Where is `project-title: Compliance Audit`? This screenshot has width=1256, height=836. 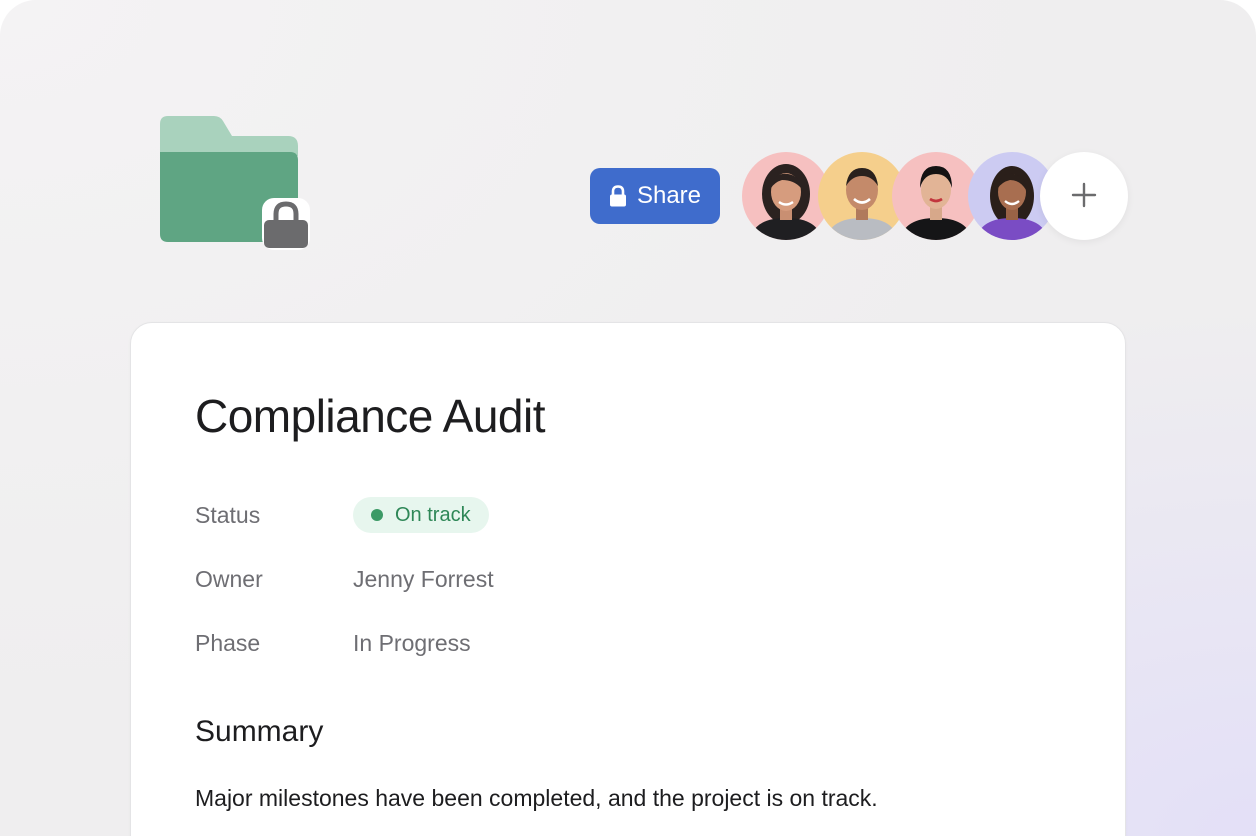
project-title: Compliance Audit is located at coordinates (370, 416).